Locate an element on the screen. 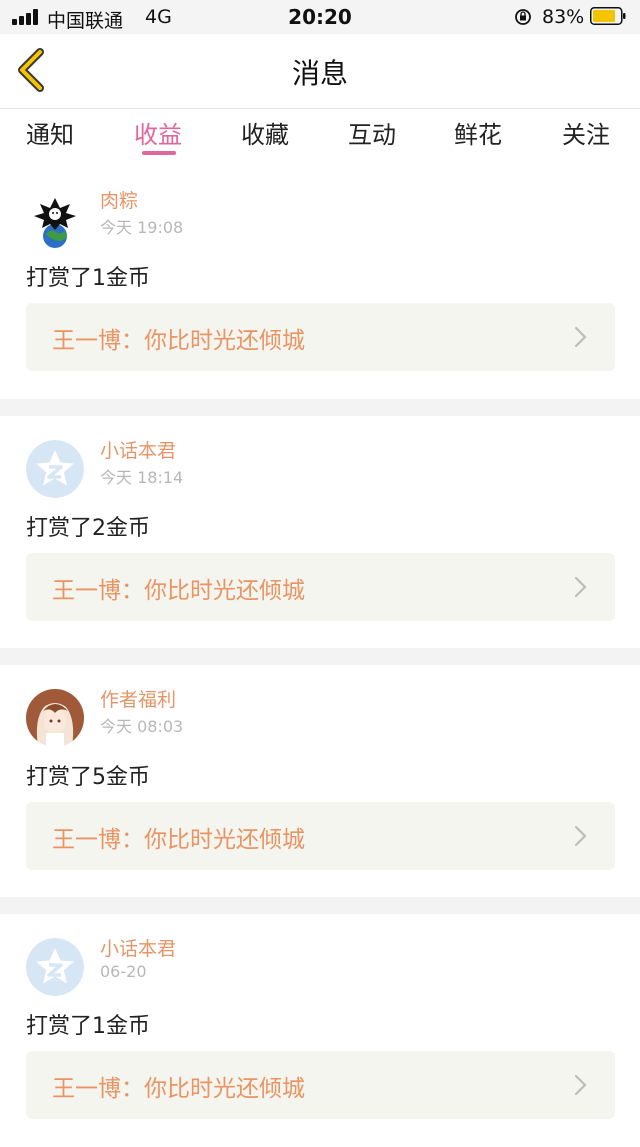 This screenshot has width=640, height=1147. rotation-lock-icon is located at coordinates (523, 17).